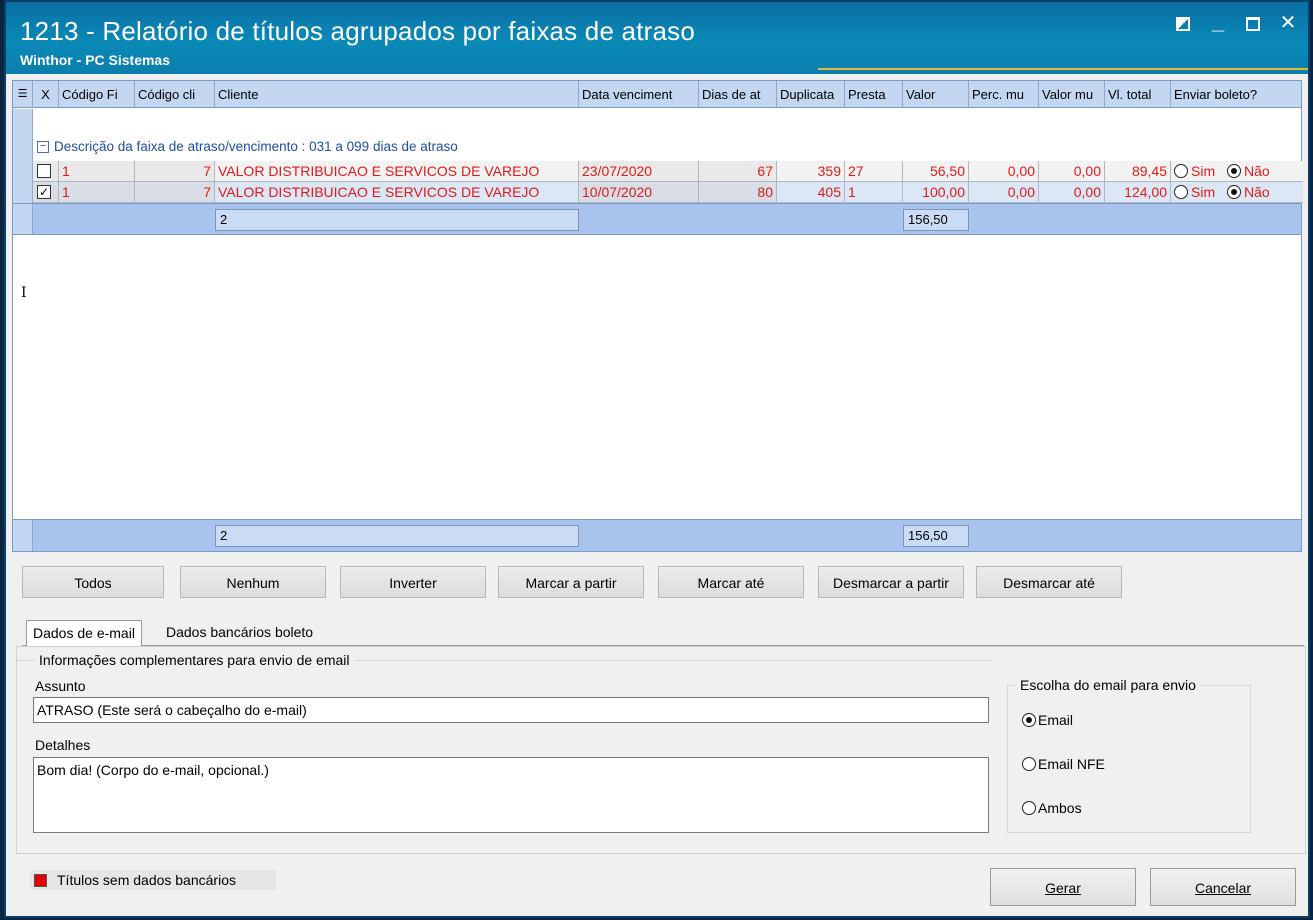  I want to click on window-subtitle: Winthor - PC Sistemas, so click(95, 60).